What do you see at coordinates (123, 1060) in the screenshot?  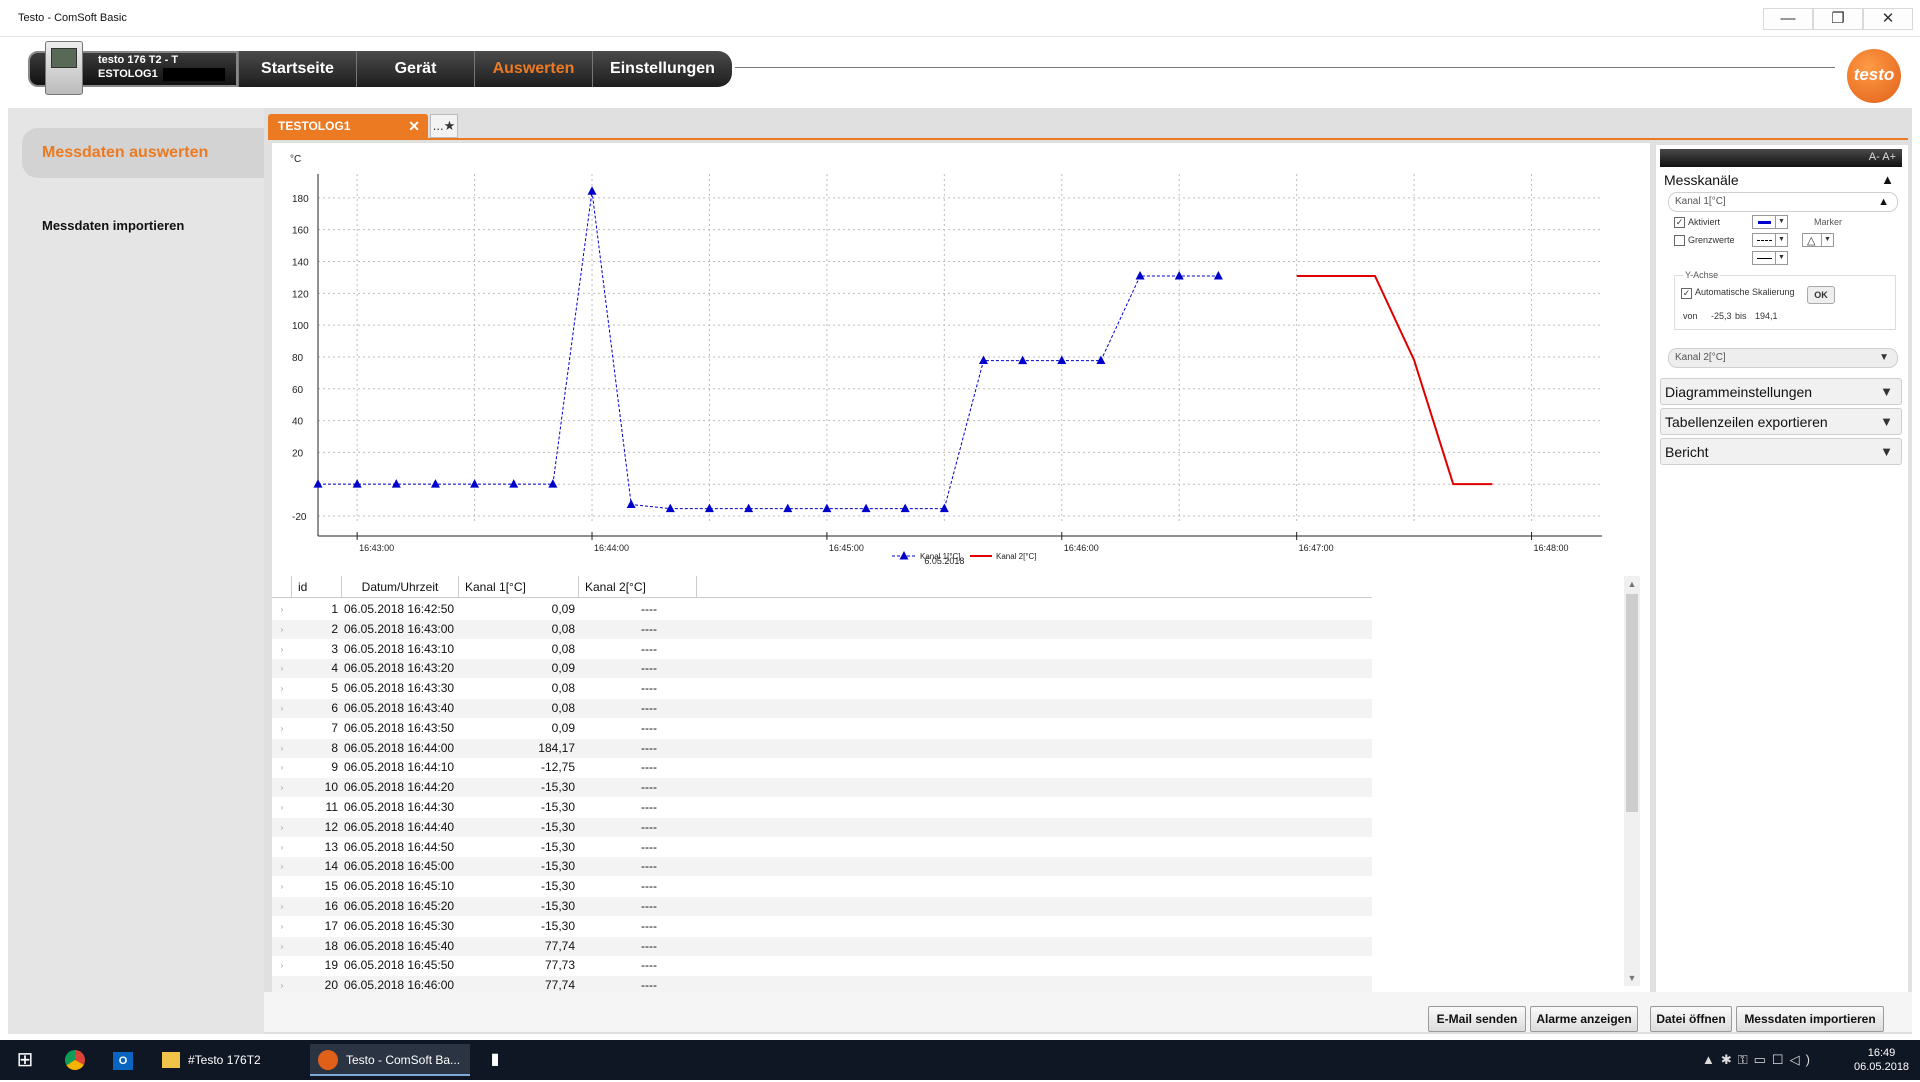 I see `outlook-icon: O` at bounding box center [123, 1060].